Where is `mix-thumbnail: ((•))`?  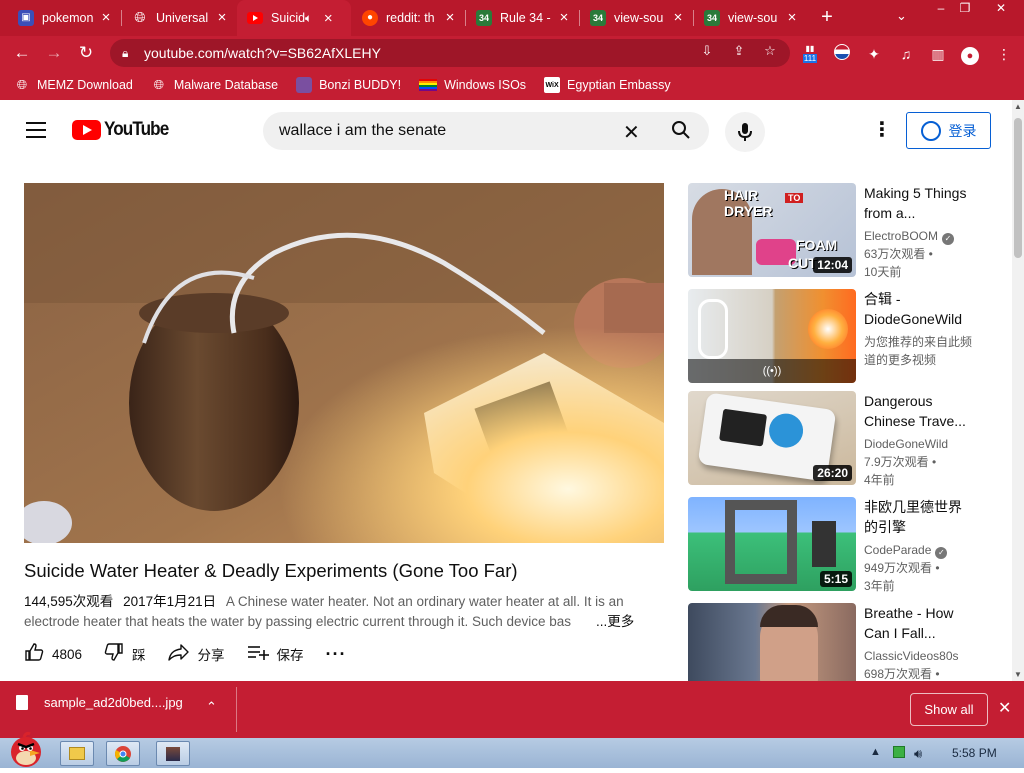
mix-thumbnail: ((•)) is located at coordinates (772, 336).